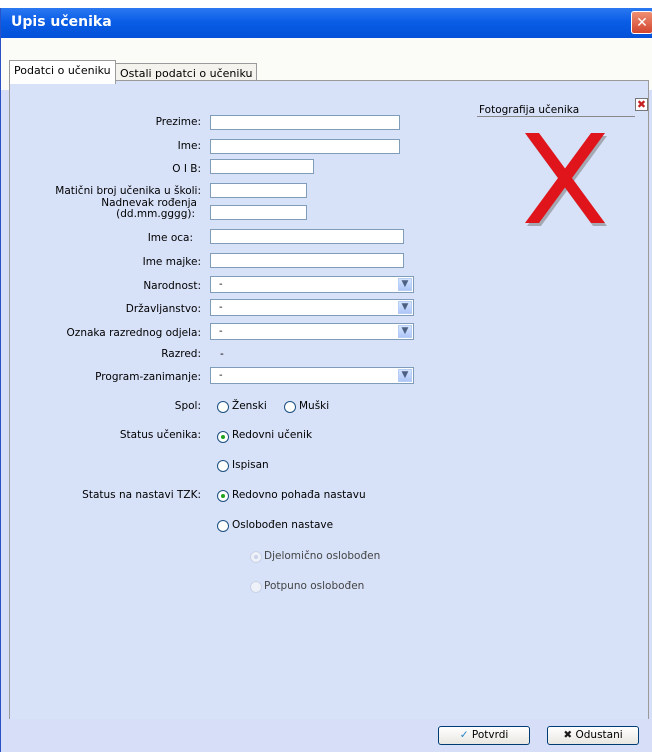 The image size is (652, 752). I want to click on radio-djelomicno, so click(256, 557).